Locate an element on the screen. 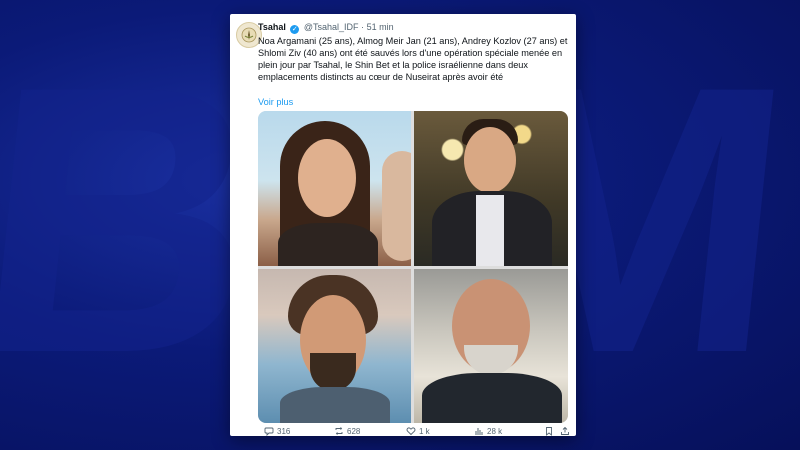 The width and height of the screenshot is (800, 450). bookmark-button is located at coordinates (549, 431).